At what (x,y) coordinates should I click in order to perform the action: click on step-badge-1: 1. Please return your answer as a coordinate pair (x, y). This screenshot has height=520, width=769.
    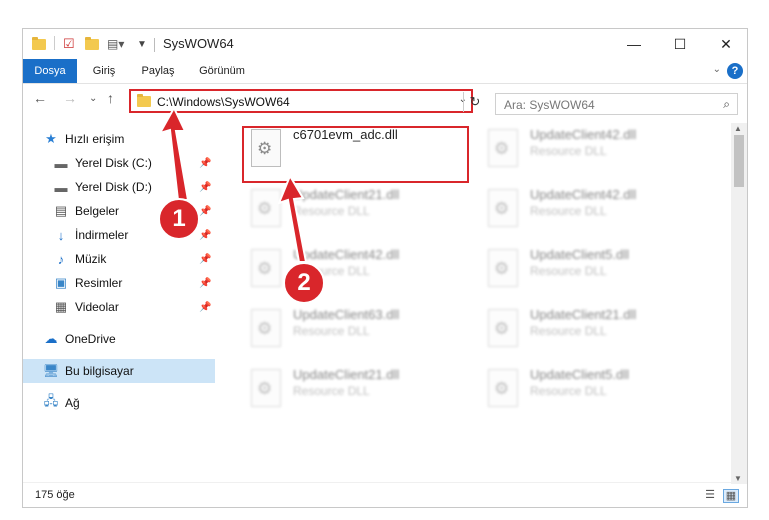
    Looking at the image, I should click on (179, 219).